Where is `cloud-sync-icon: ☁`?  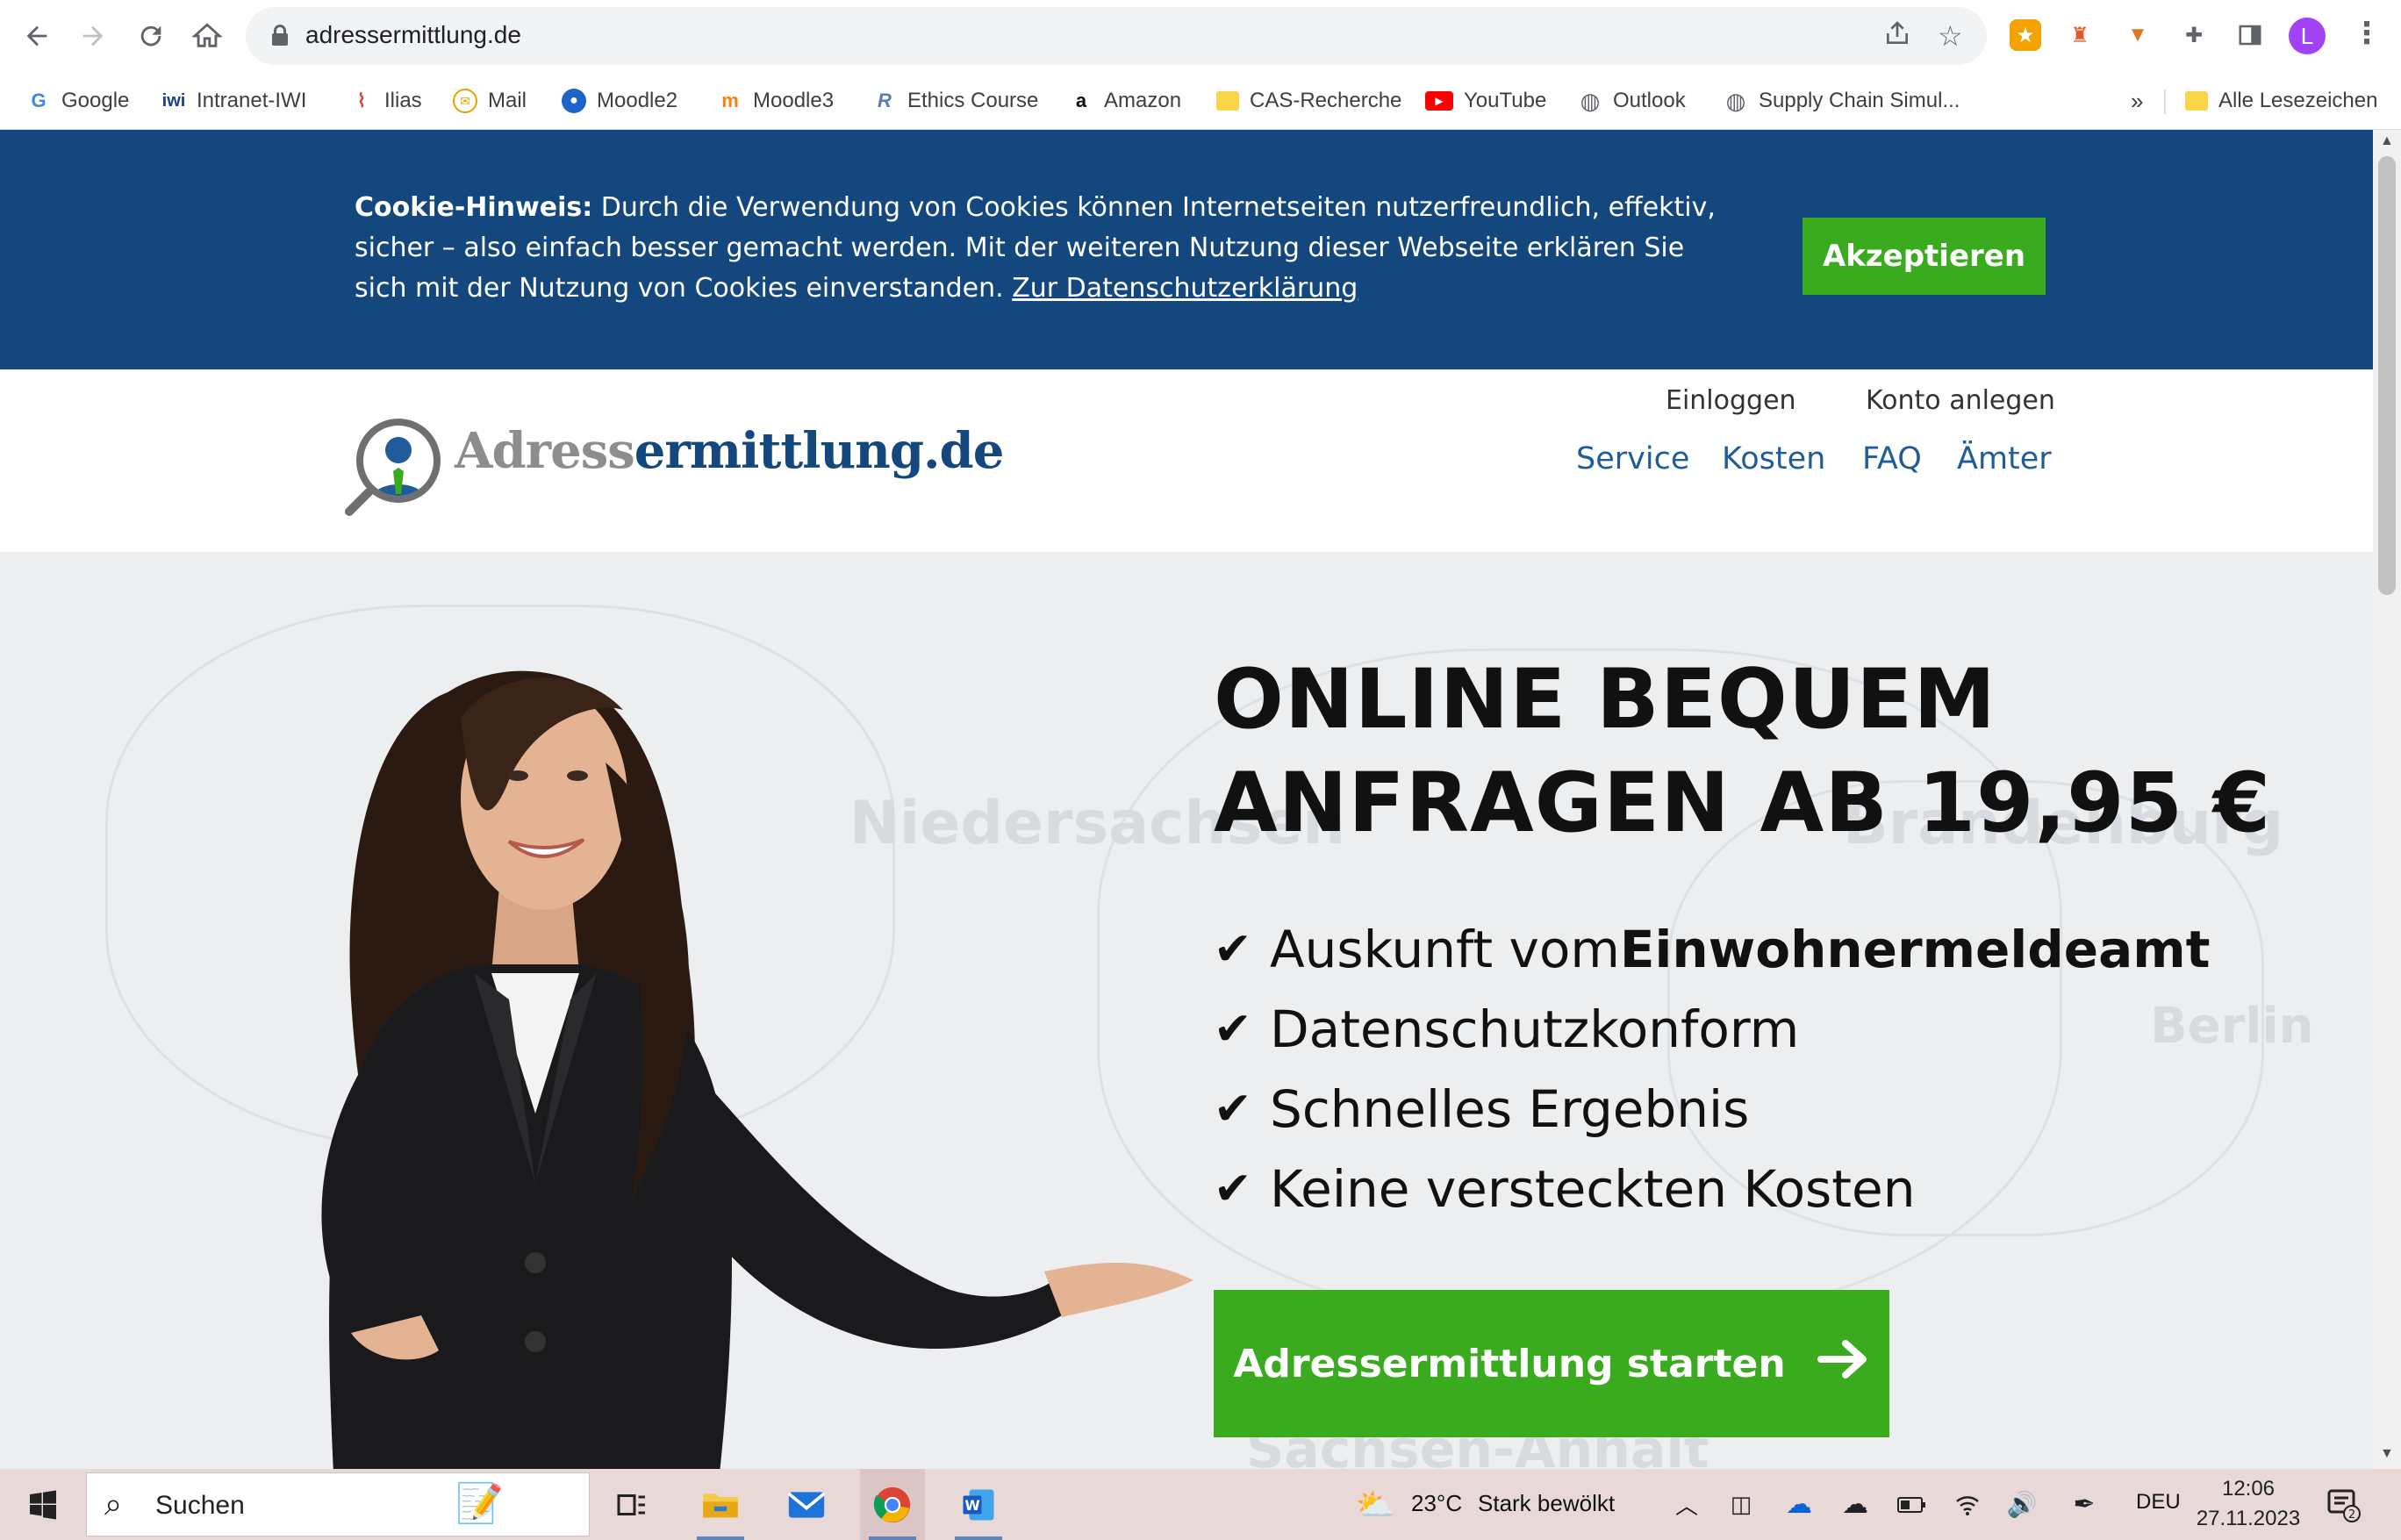
cloud-sync-icon: ☁ is located at coordinates (1855, 1504).